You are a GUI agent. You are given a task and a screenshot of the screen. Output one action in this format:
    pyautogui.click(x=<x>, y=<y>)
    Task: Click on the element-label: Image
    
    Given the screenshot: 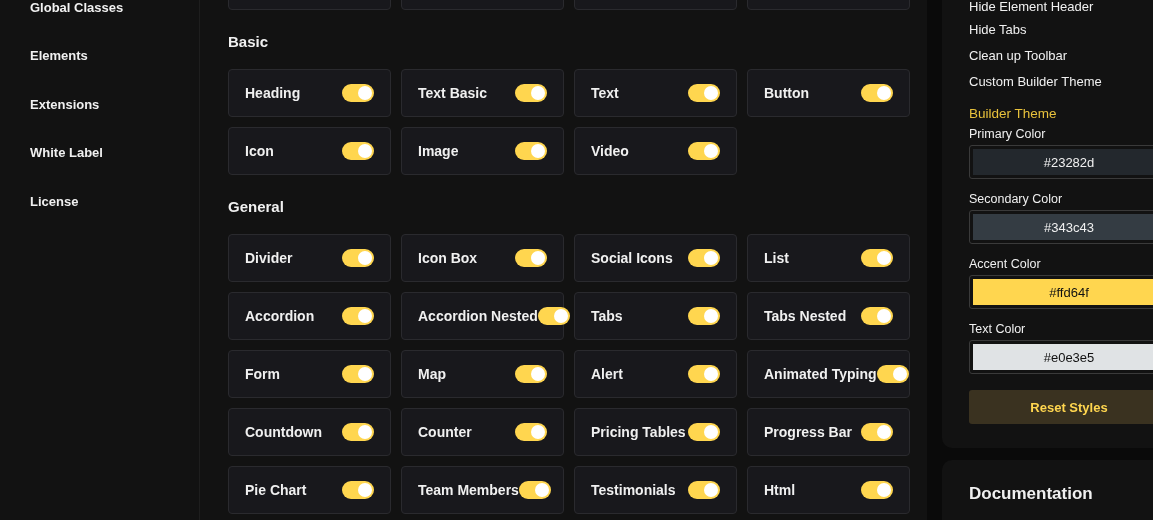 What is the action you would take?
    pyautogui.click(x=438, y=151)
    